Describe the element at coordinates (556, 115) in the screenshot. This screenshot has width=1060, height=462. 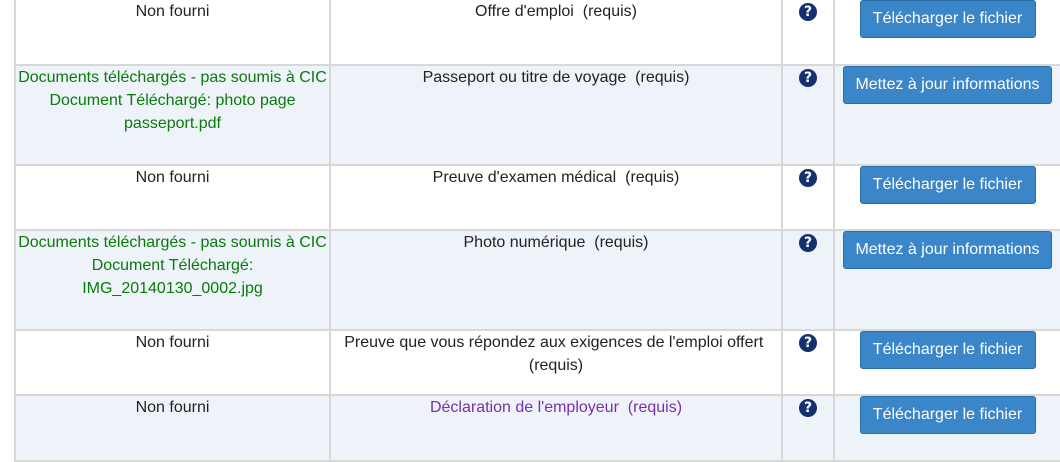
I see `document-name-cell: Passeport ou titre de voyage (requis)` at that location.